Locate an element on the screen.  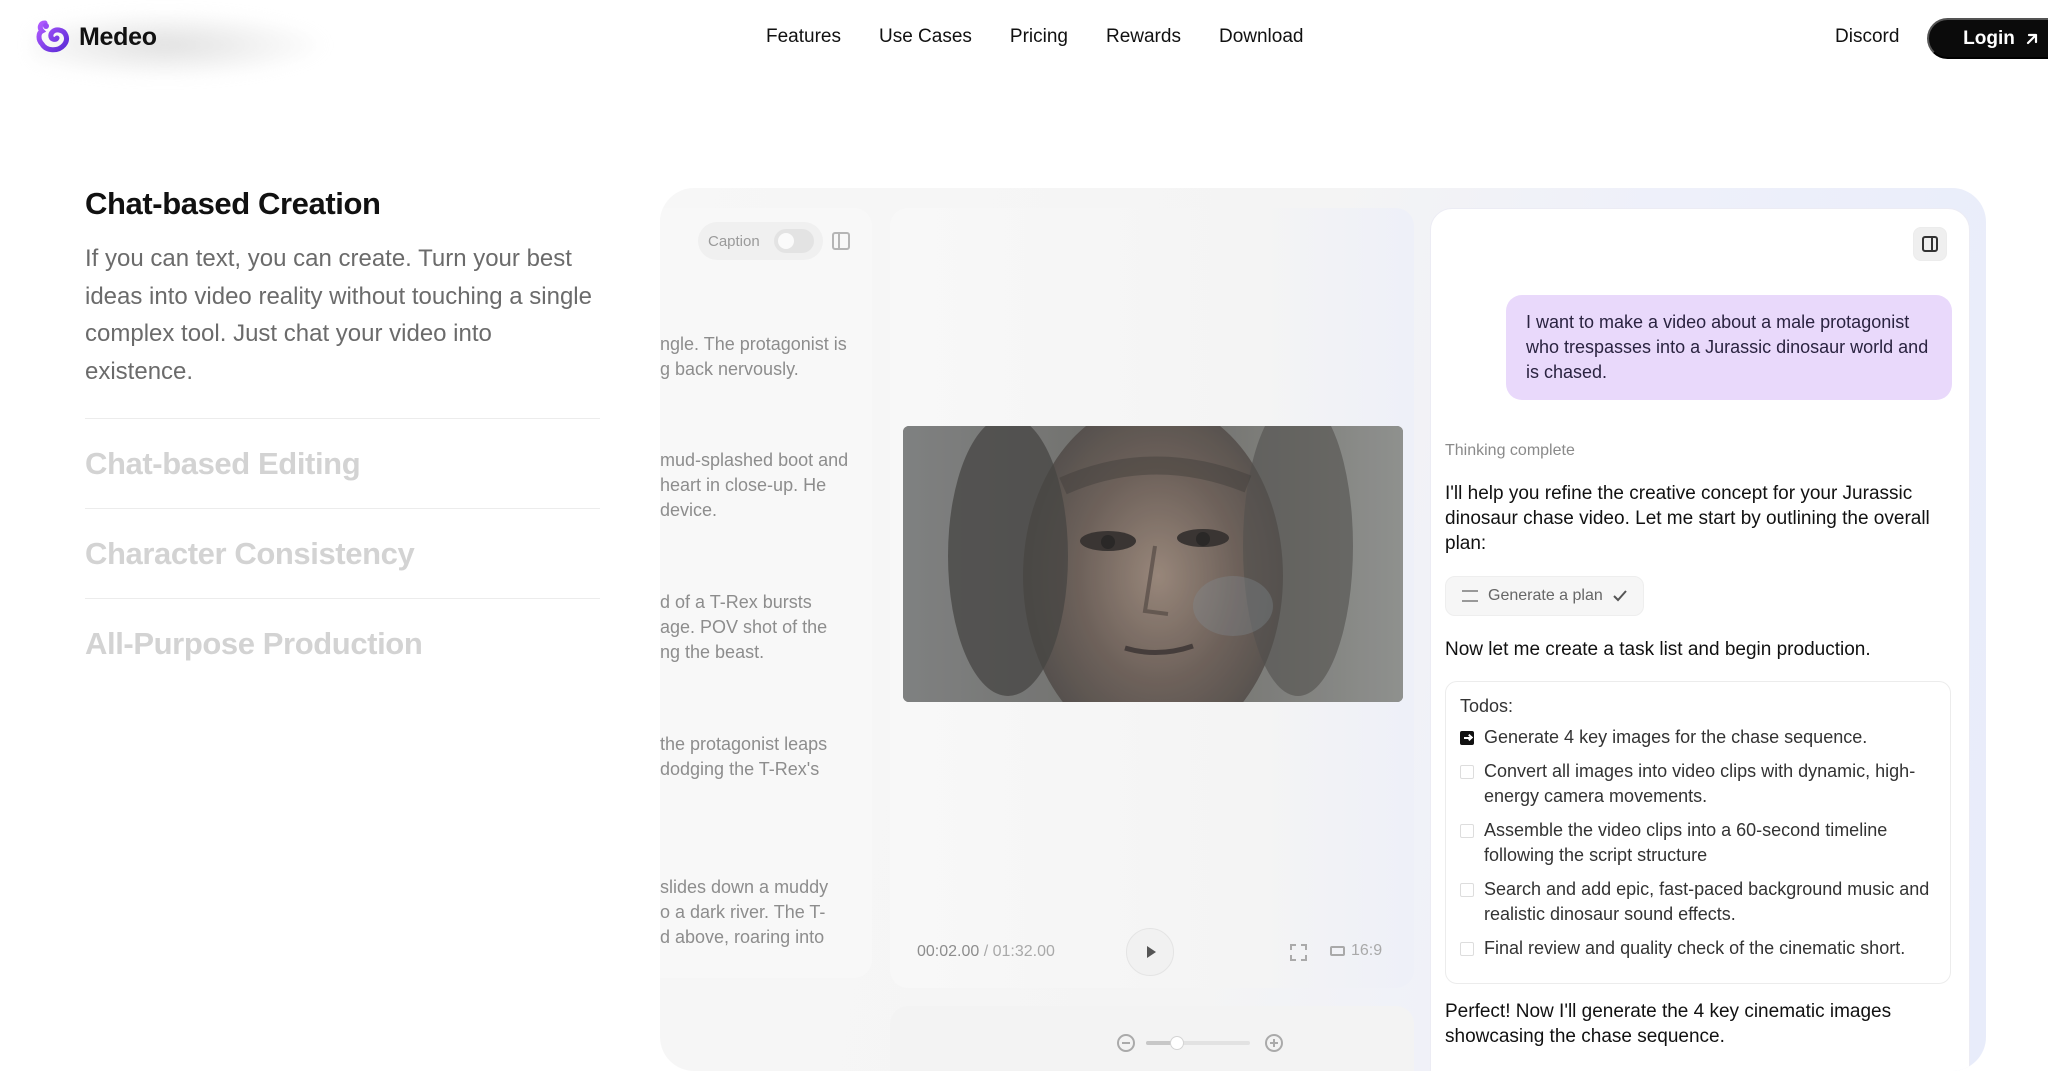
aspect-ratio-value: 16:9 is located at coordinates (1367, 950).